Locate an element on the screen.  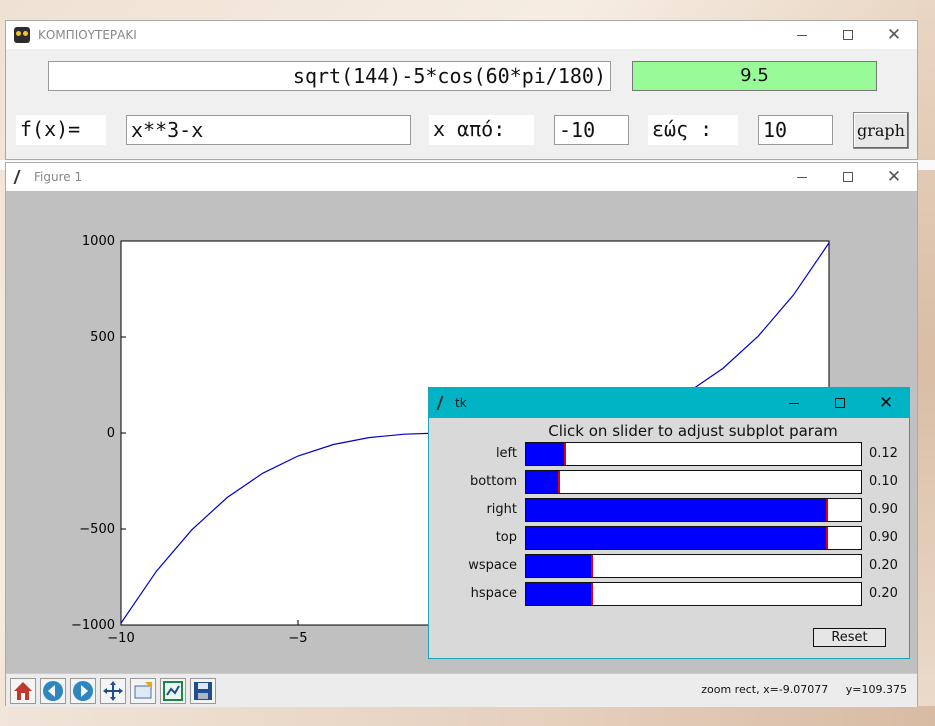
y-tick-label: 1000 is located at coordinates (98, 241).